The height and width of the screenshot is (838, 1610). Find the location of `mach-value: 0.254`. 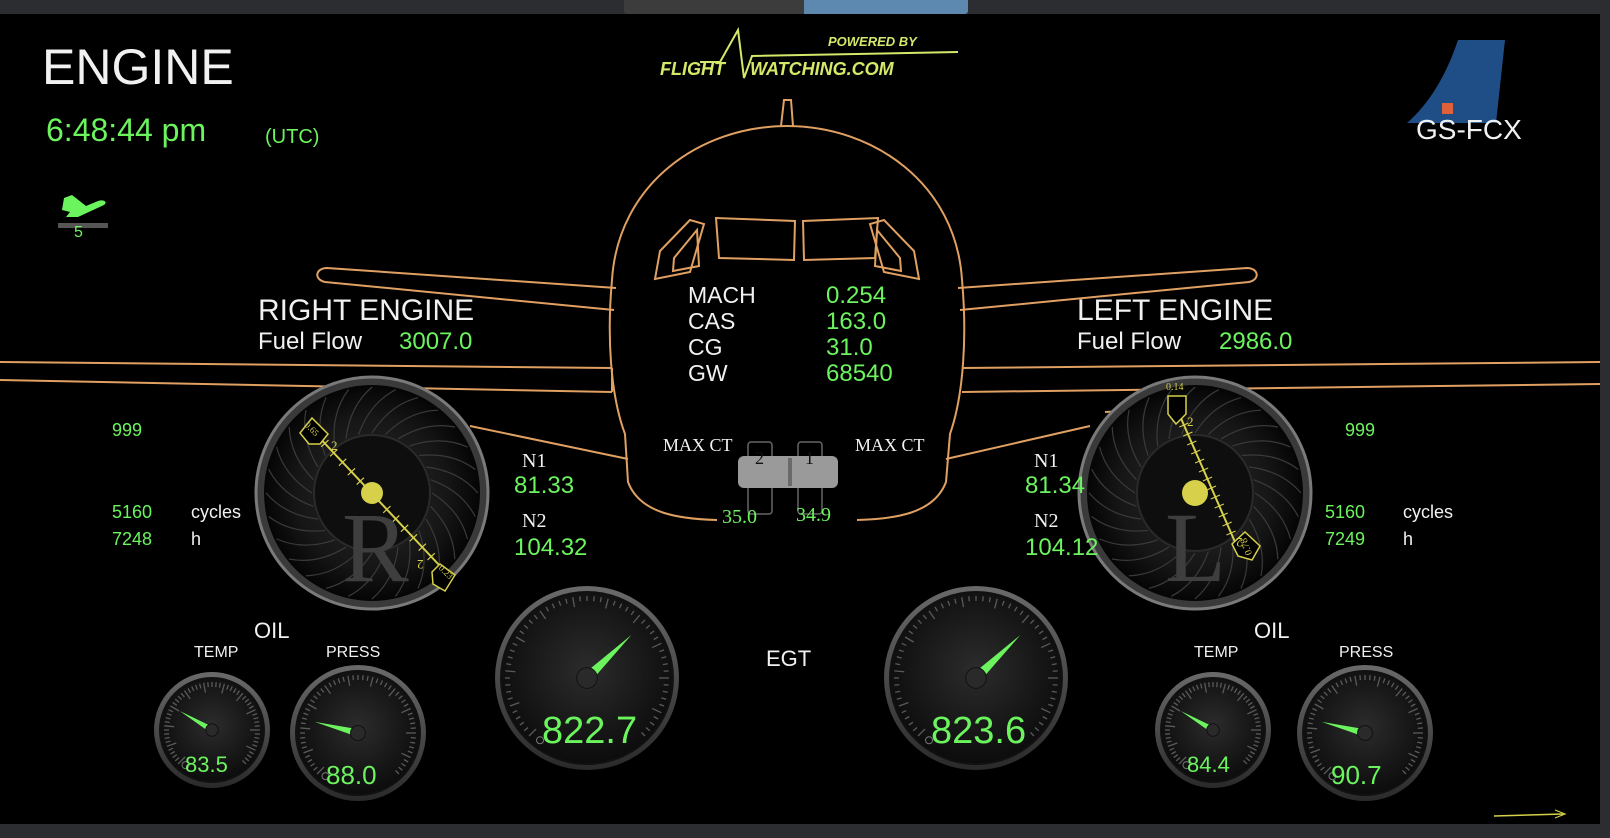

mach-value: 0.254 is located at coordinates (856, 295).